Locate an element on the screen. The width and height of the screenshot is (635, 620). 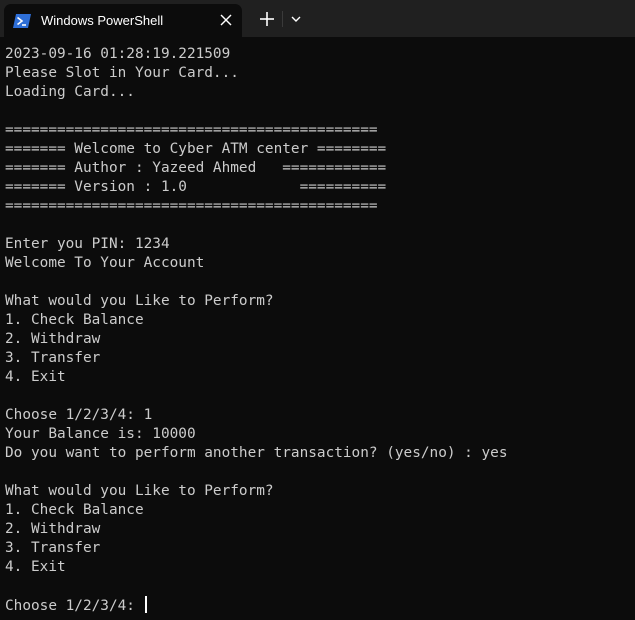
terminal-line-text: ======= Version : 1.0 ========== is located at coordinates (196, 187).